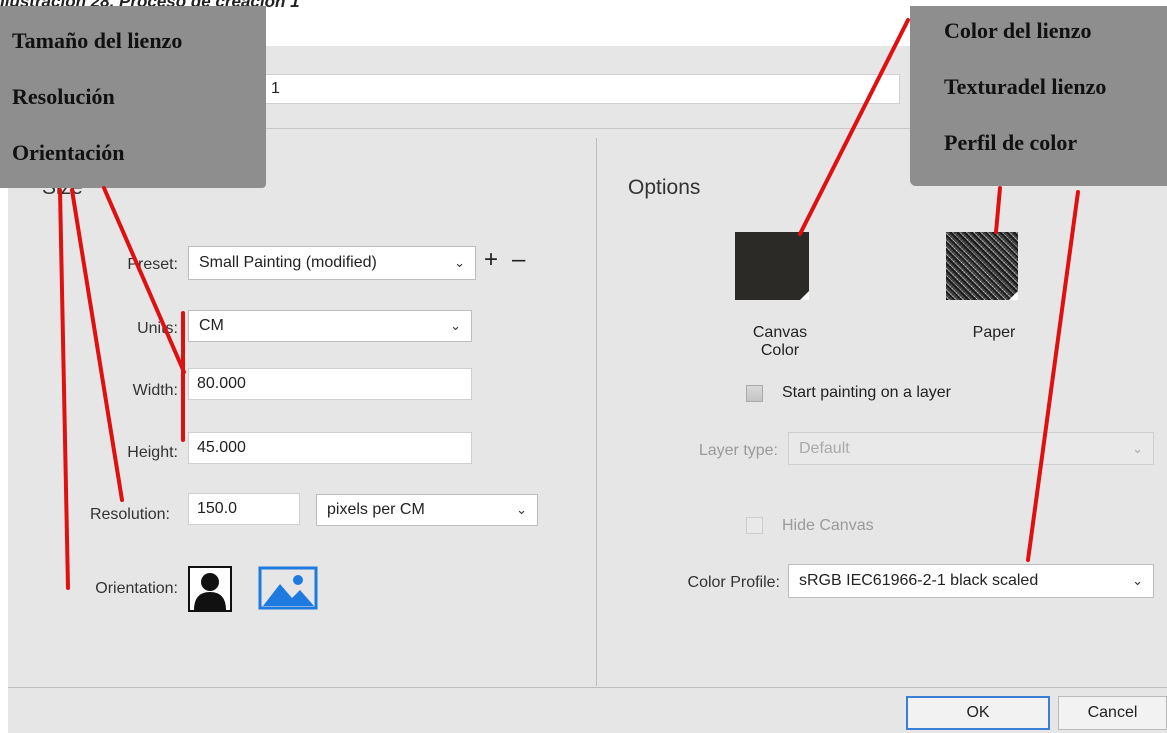 This screenshot has width=1167, height=733. I want to click on width-input: 80.000, so click(330, 384).